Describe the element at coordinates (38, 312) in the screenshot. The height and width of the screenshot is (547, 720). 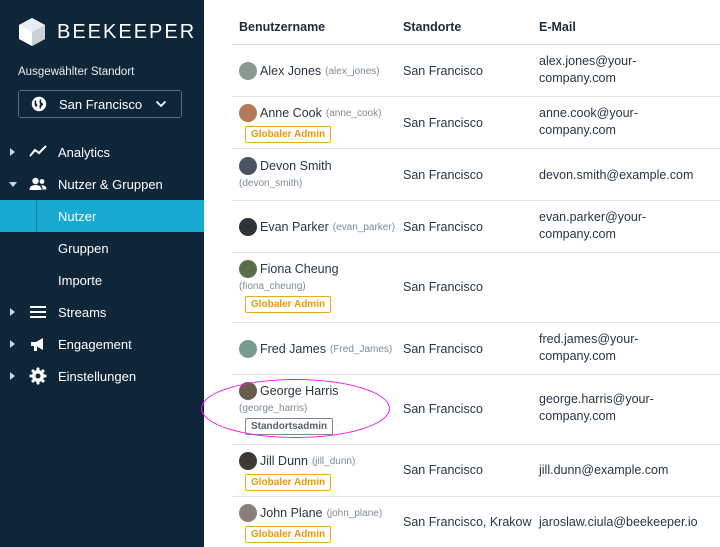
I see `menu-lines-icon` at that location.